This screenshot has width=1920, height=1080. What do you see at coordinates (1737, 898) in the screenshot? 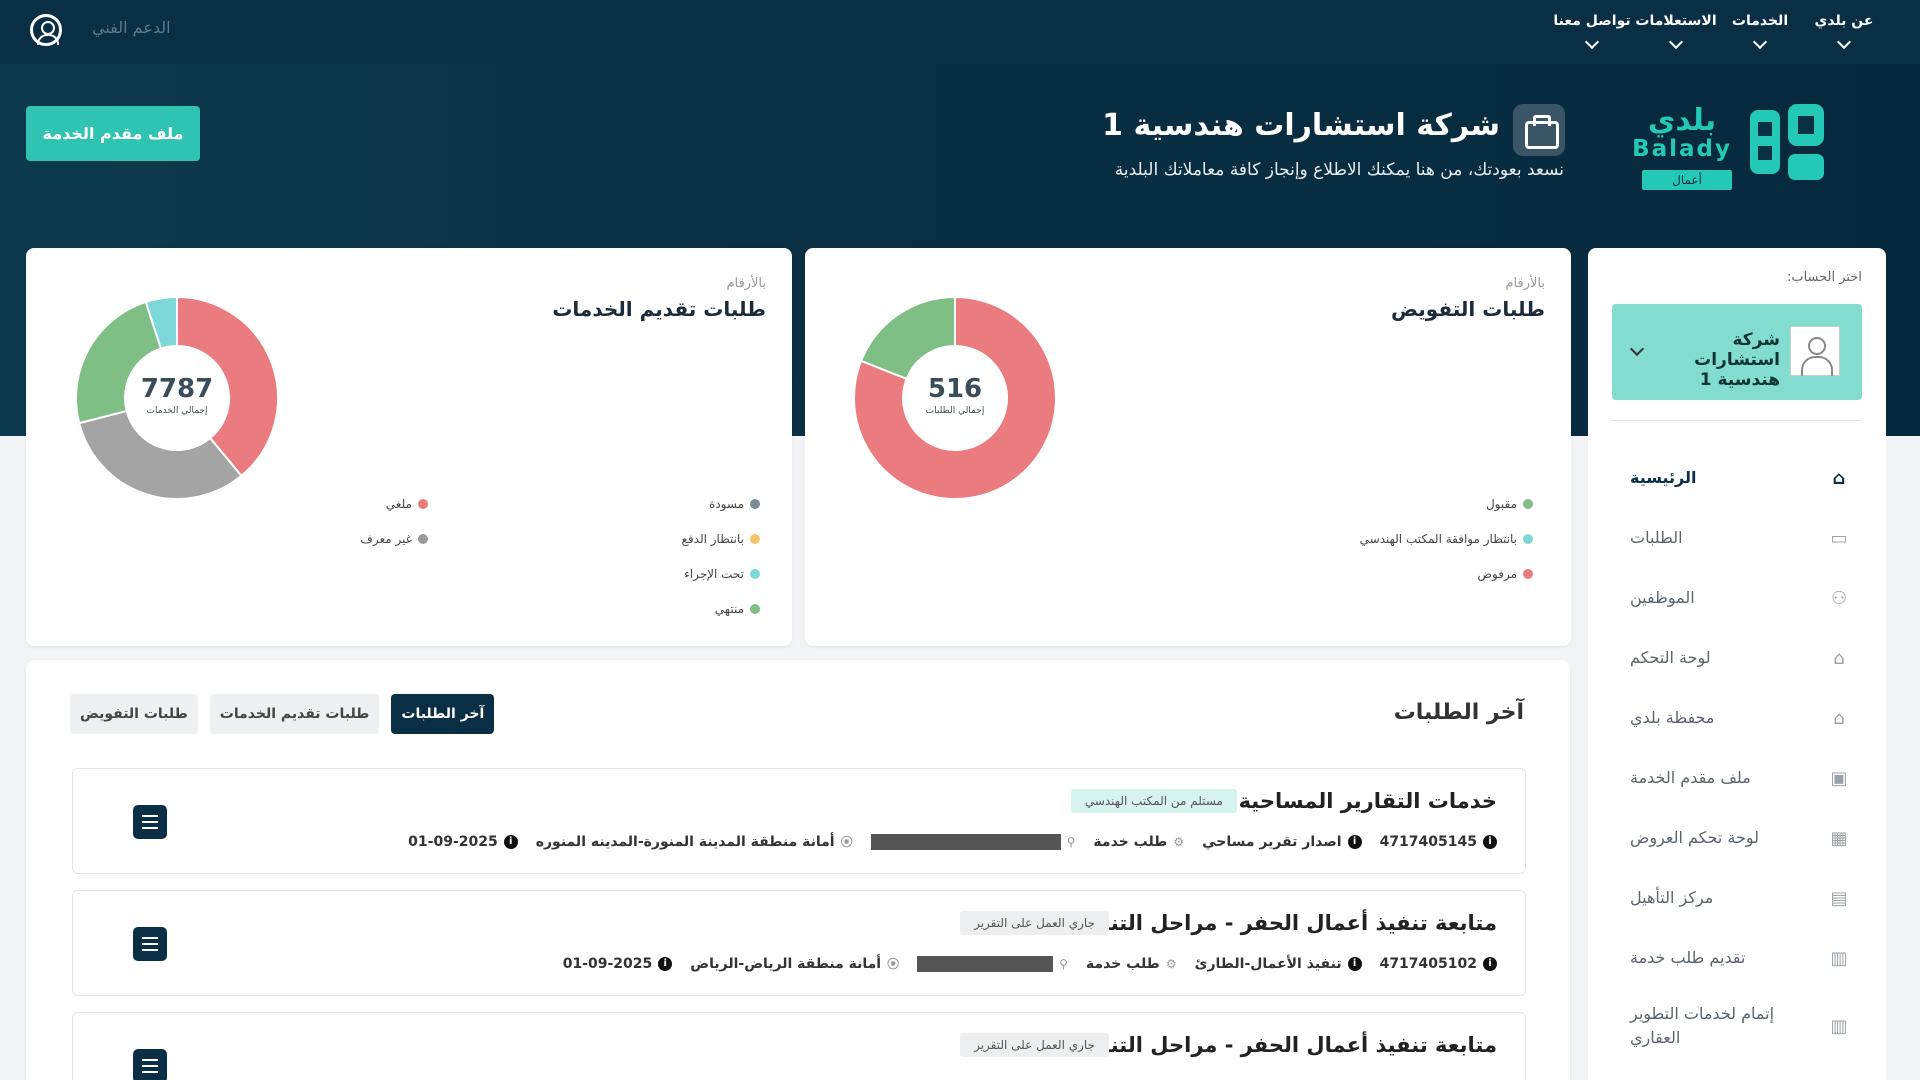
I see `sidebar-item-qualification: ▤ مركز التأهيل` at bounding box center [1737, 898].